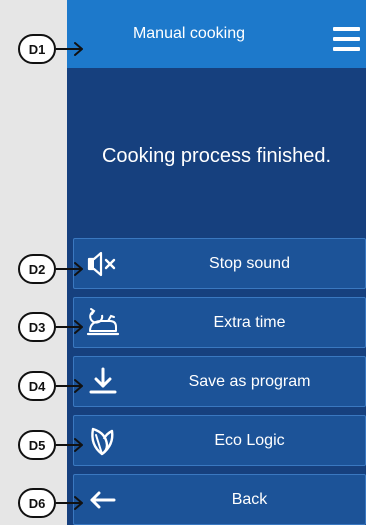  What do you see at coordinates (249, 440) in the screenshot?
I see `eco-logic-label: Eco Logic` at bounding box center [249, 440].